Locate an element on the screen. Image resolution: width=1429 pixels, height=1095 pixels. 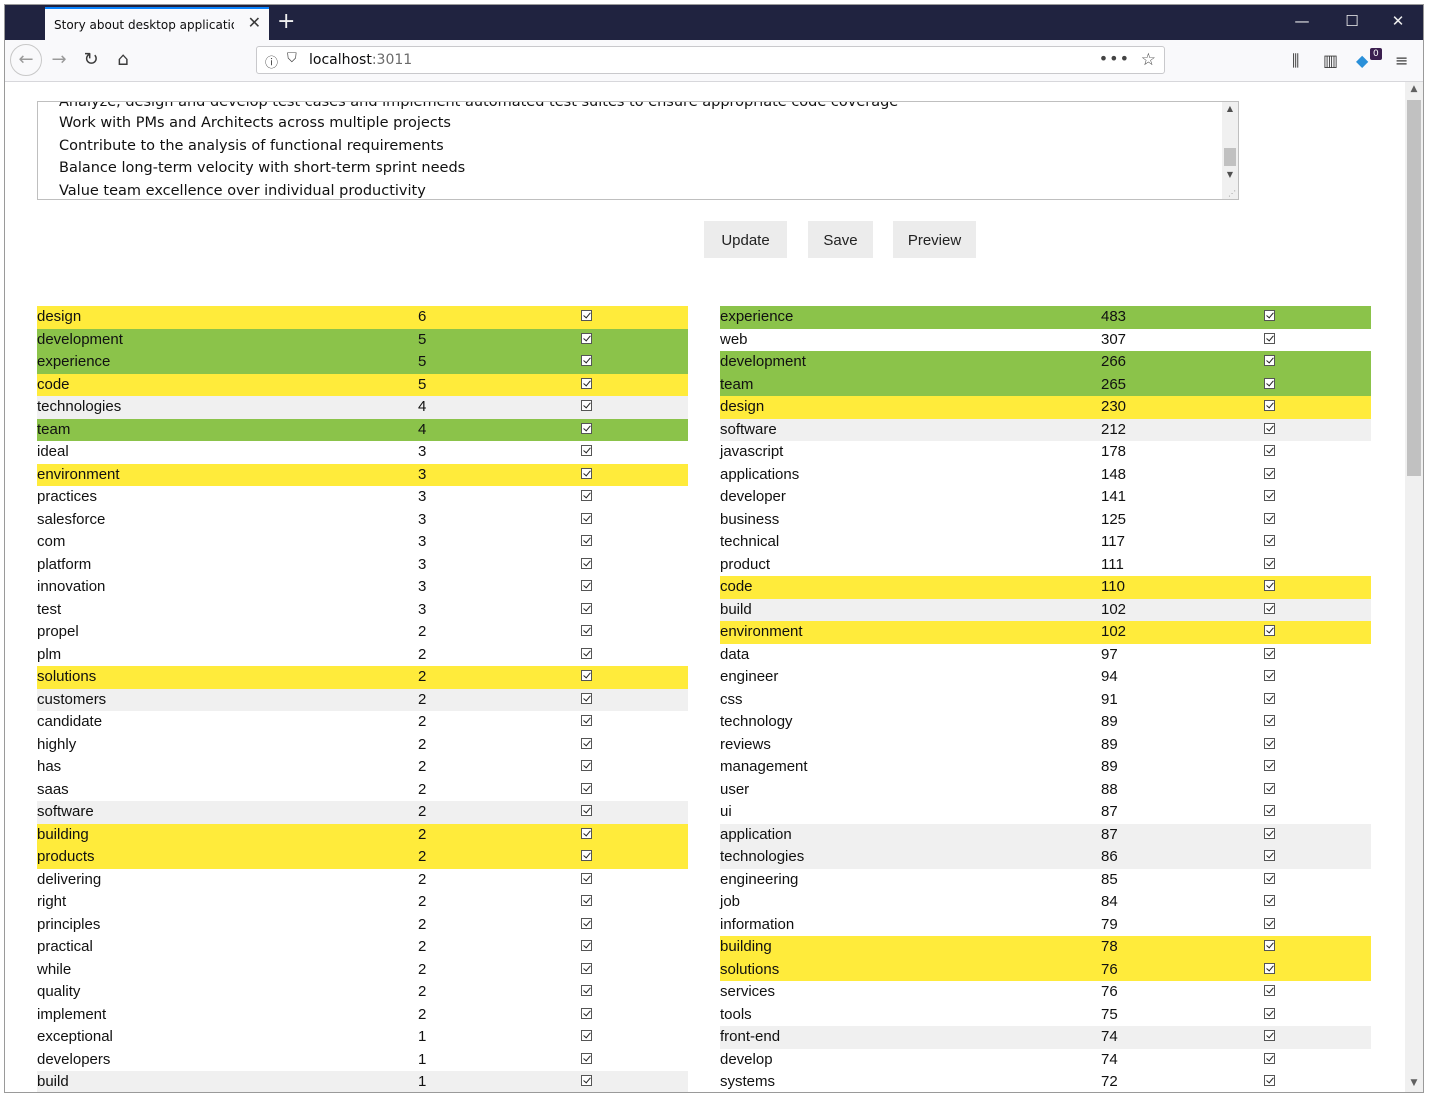
home-icon: ⌂ is located at coordinates (123, 60).